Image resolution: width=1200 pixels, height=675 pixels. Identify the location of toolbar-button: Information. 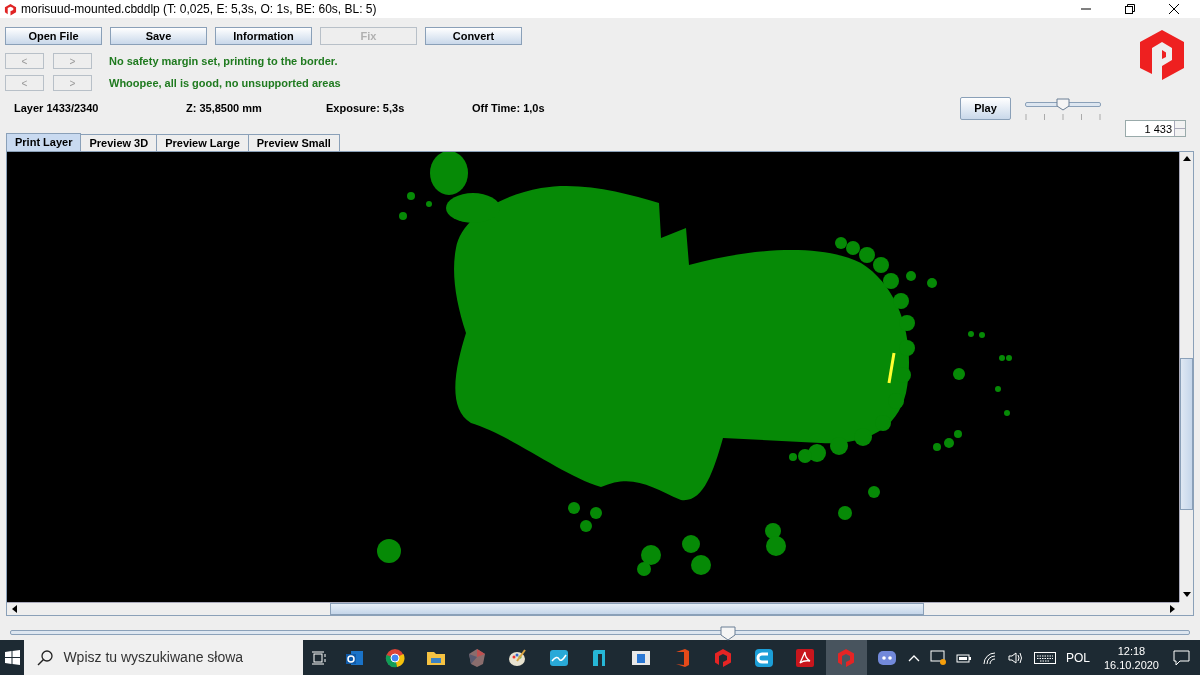
(263, 36).